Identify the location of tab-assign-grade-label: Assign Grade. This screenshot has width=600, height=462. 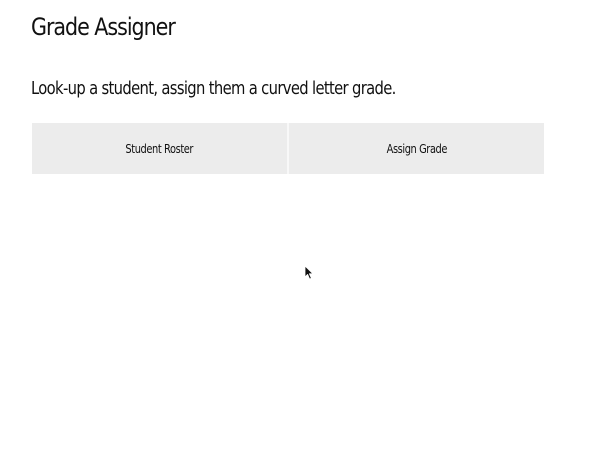
(416, 148).